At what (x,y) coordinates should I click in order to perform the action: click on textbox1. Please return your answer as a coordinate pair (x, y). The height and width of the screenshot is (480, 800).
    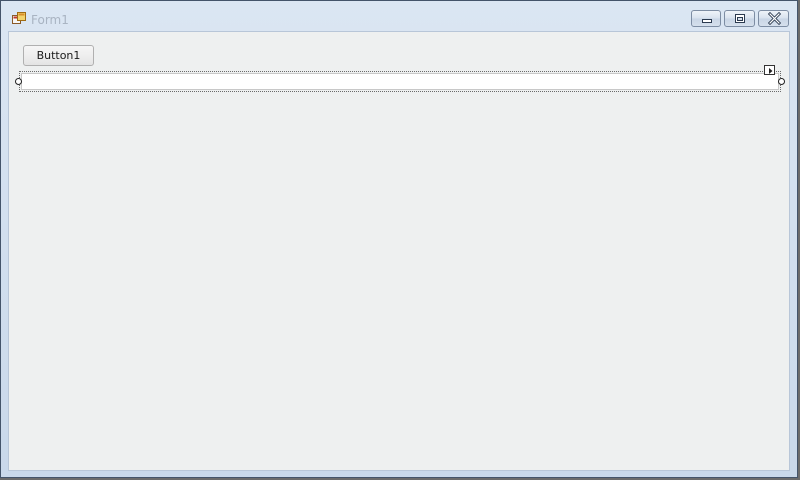
    Looking at the image, I should click on (400, 81).